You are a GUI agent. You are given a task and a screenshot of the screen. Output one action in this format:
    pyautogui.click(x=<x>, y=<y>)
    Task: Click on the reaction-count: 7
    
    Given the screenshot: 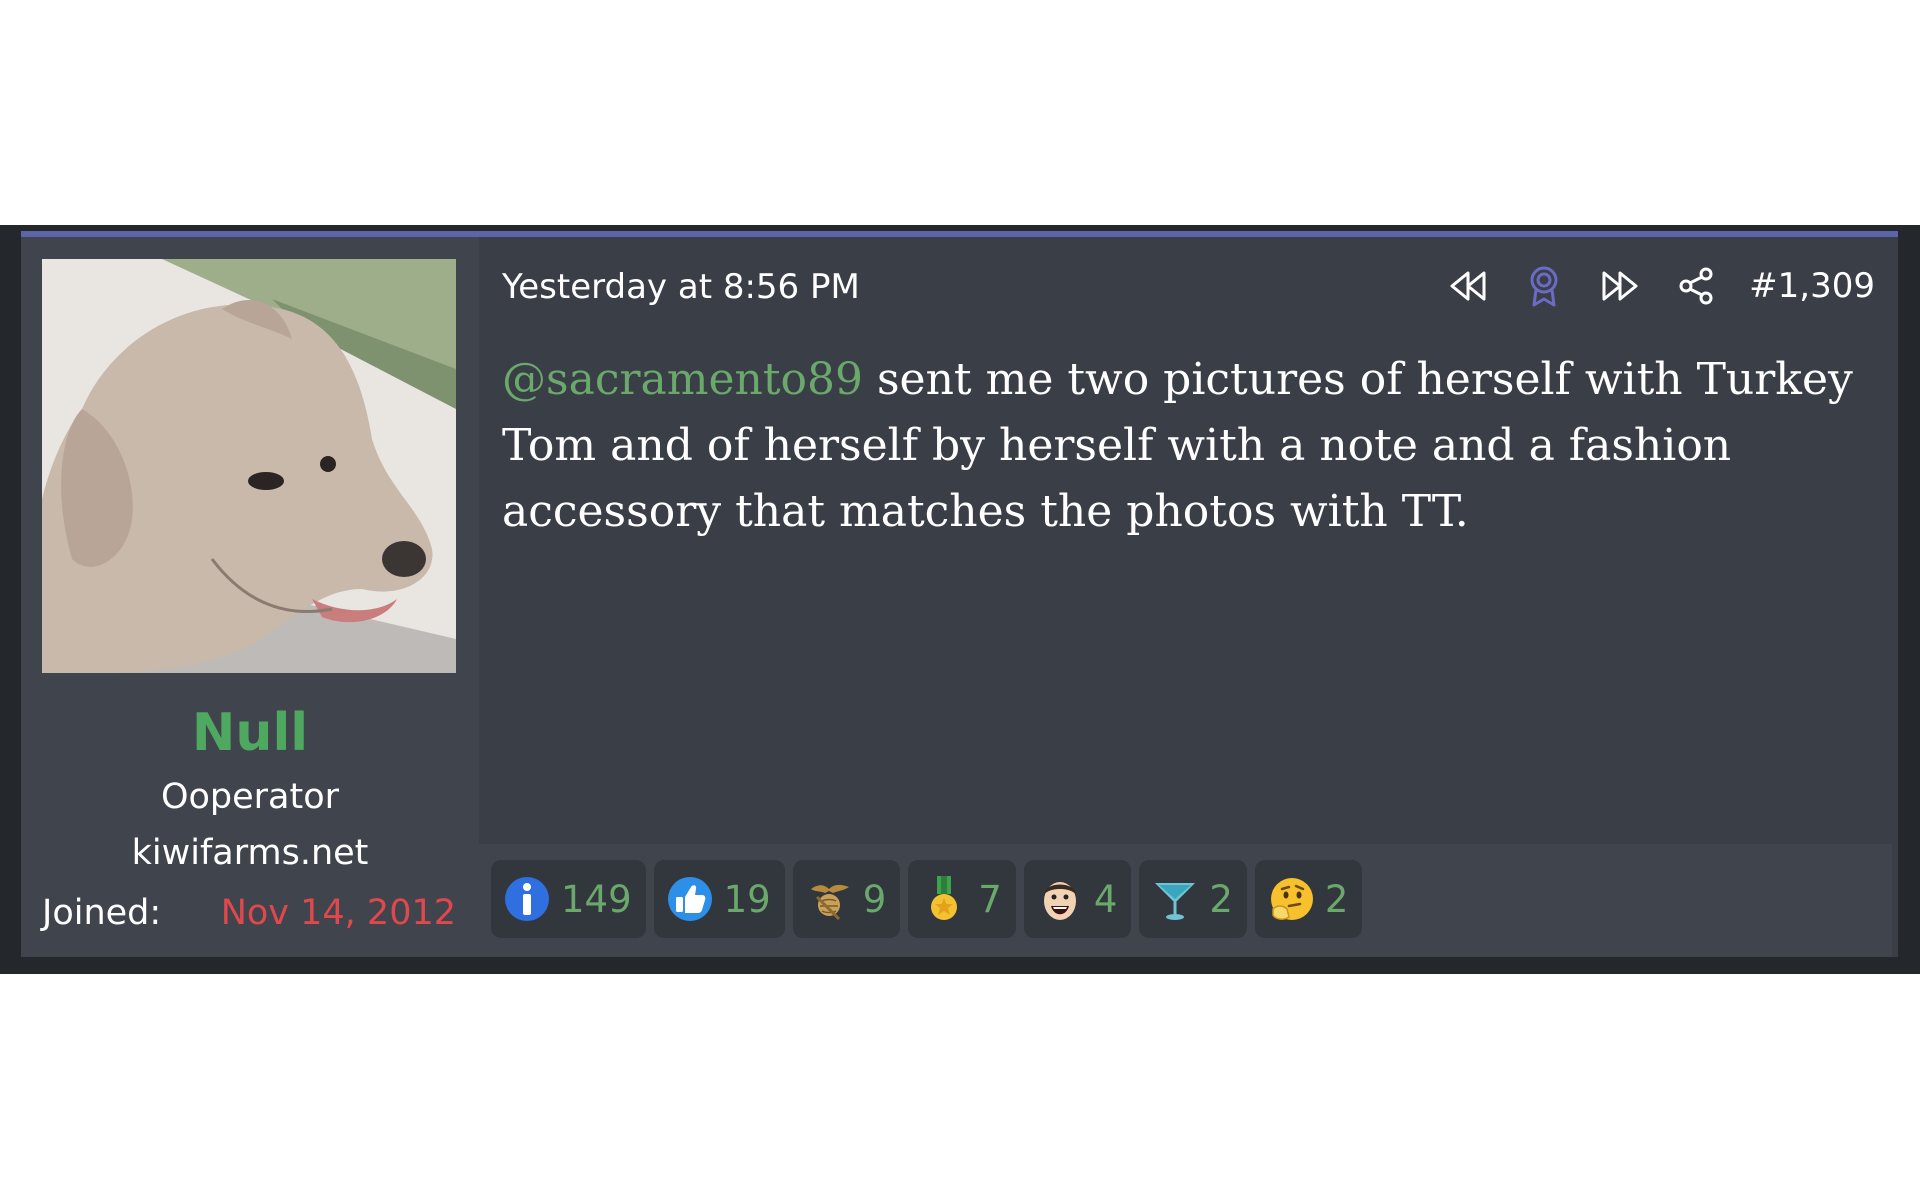 What is the action you would take?
    pyautogui.click(x=990, y=899)
    